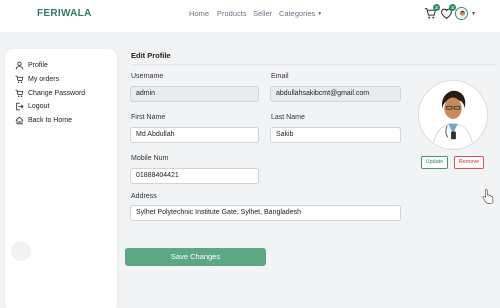 The height and width of the screenshot is (308, 500). I want to click on sidebar-item-label: Logout, so click(39, 106).